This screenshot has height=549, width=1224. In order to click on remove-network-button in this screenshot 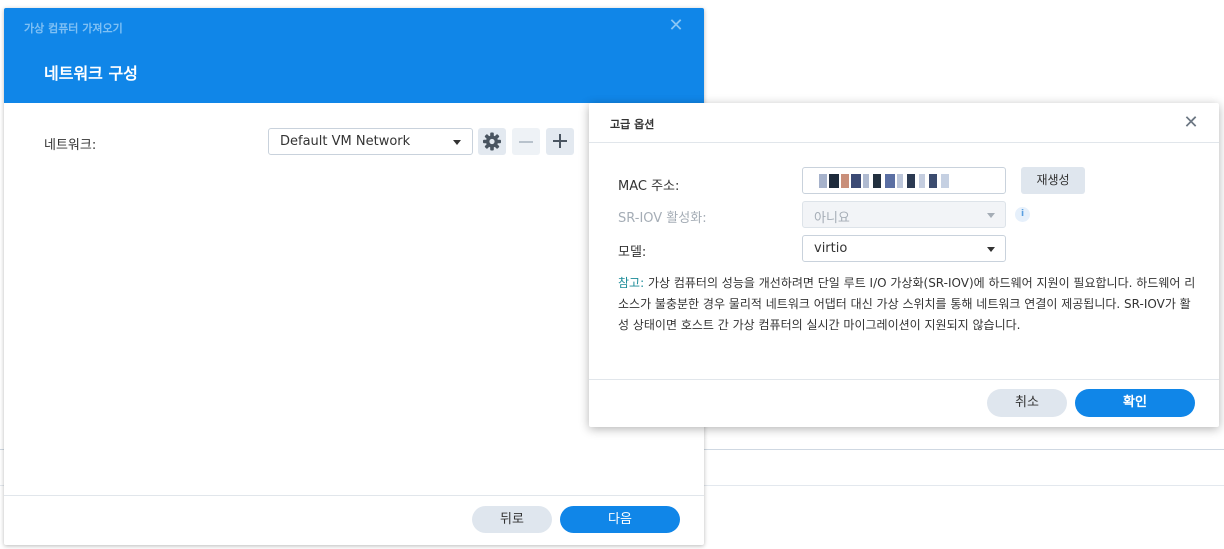, I will do `click(526, 141)`.